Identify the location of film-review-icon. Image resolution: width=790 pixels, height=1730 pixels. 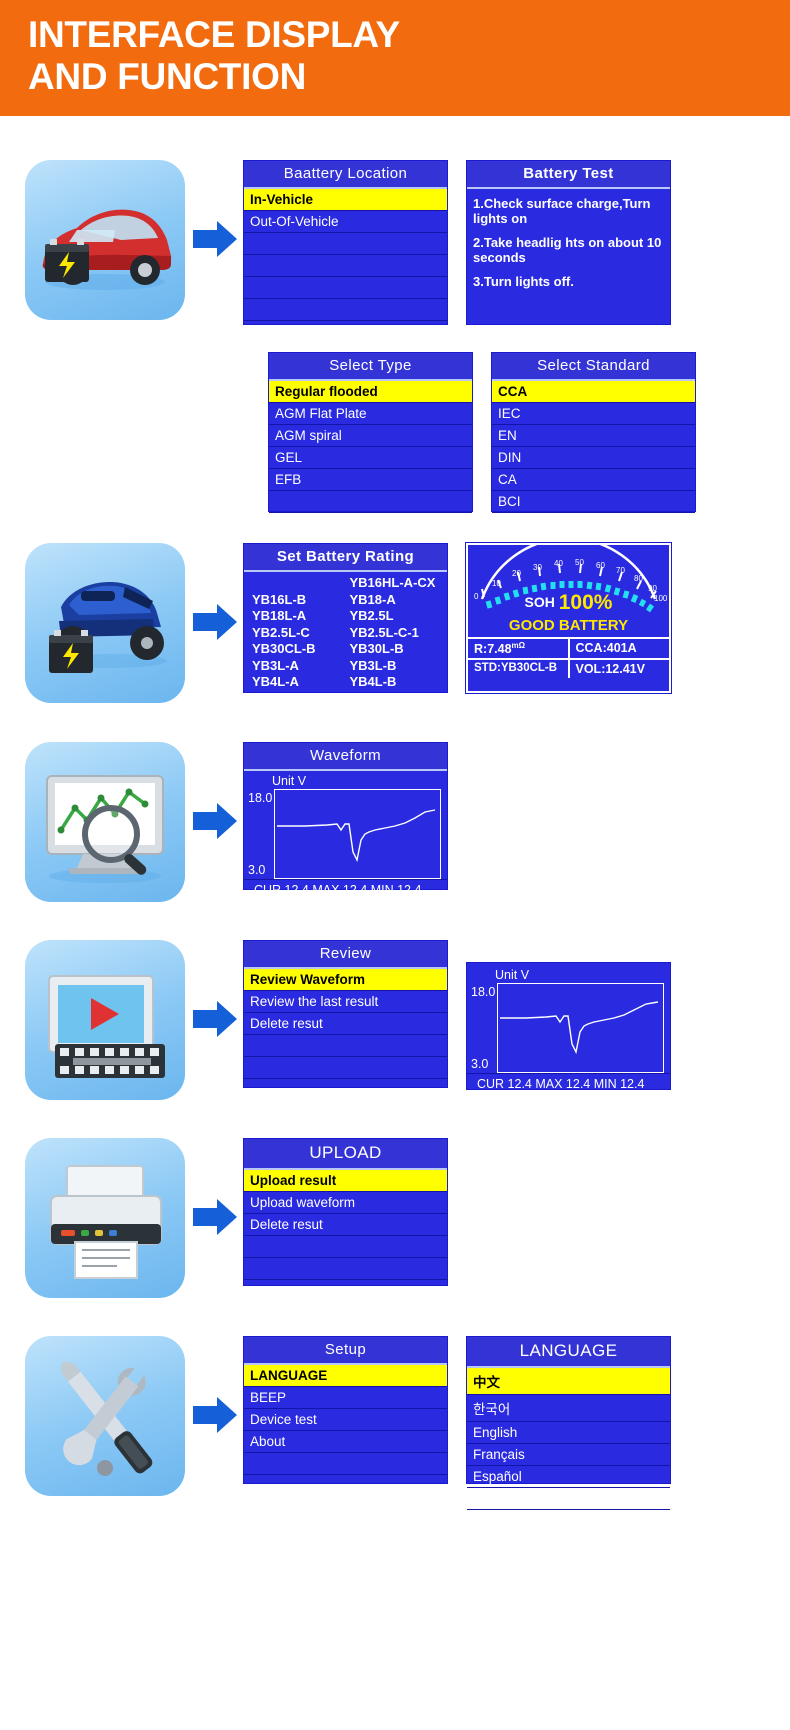
(105, 1020).